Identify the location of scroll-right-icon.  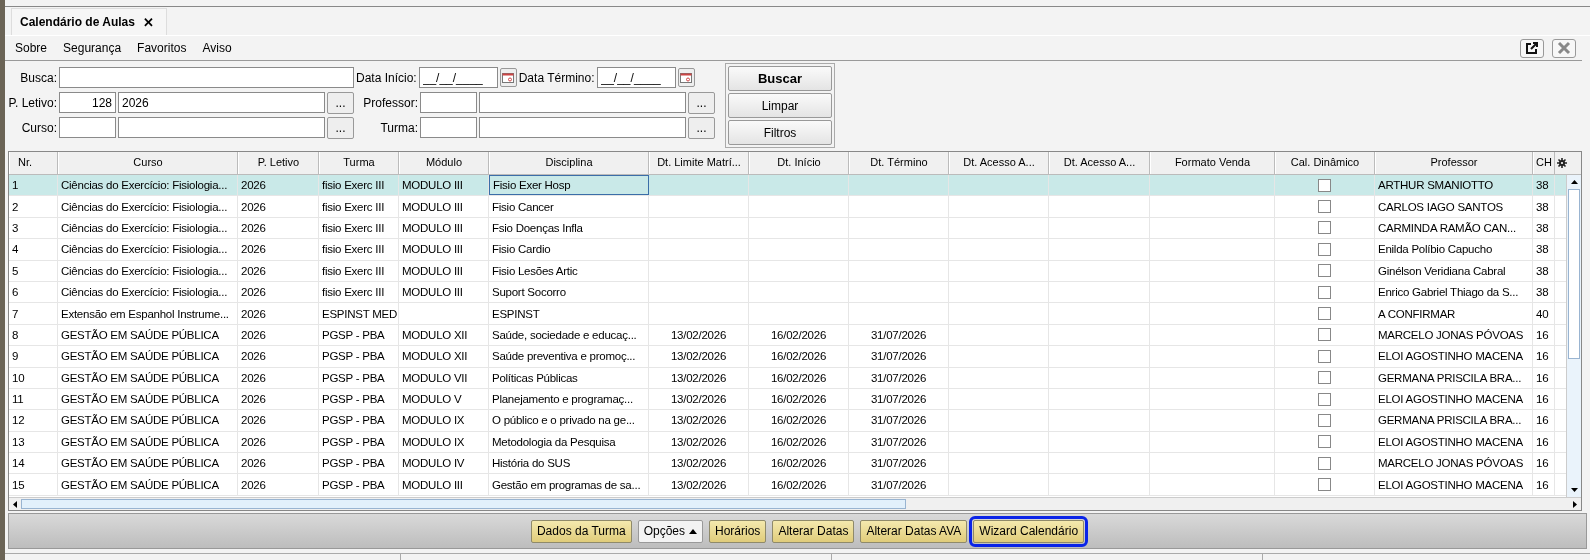
(1575, 504).